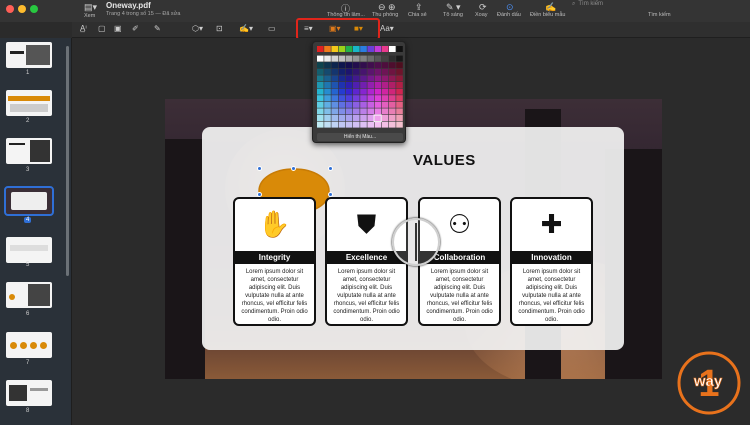 Image resolution: width=750 pixels, height=425 pixels. Describe the element at coordinates (246, 28) in the screenshot. I see `sign-icon: ✍▾` at that location.